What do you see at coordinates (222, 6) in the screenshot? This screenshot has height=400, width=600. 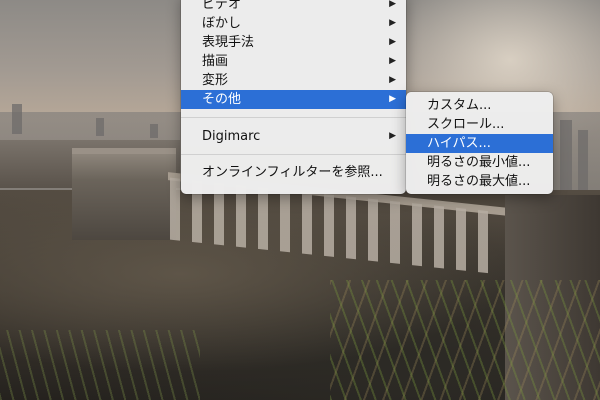 I see `menu-item-label: ビデオ` at bounding box center [222, 6].